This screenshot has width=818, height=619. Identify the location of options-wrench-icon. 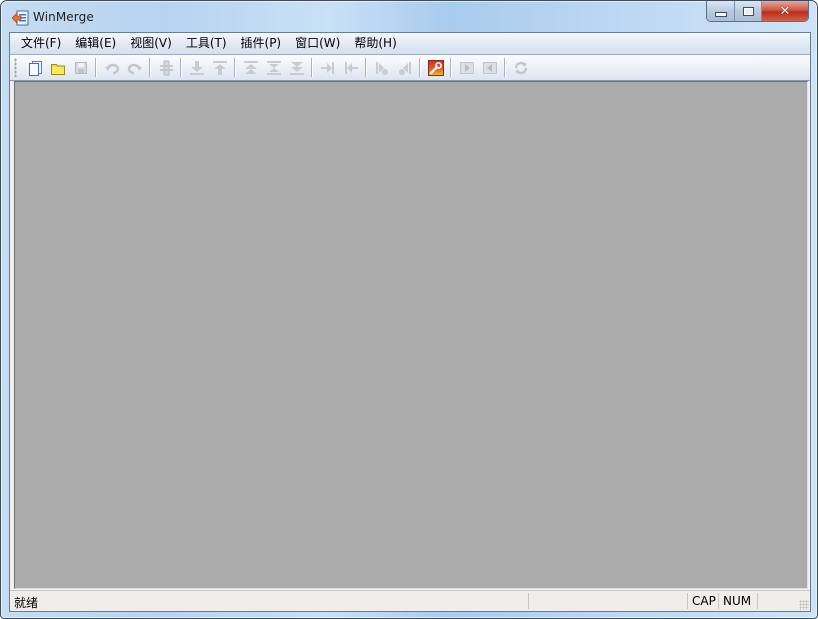
(435, 67).